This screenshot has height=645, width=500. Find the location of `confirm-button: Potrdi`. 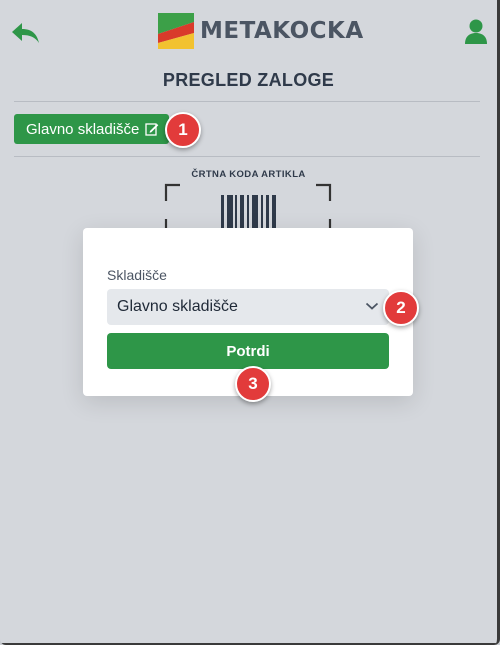

confirm-button: Potrdi is located at coordinates (248, 351).